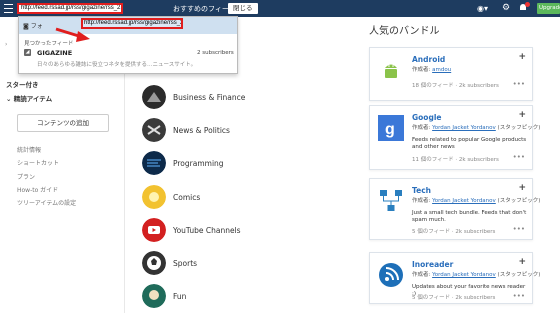 This screenshot has width=560, height=313. Describe the element at coordinates (63, 123) in the screenshot. I see `add-content-button: コンテンツの追加` at that location.